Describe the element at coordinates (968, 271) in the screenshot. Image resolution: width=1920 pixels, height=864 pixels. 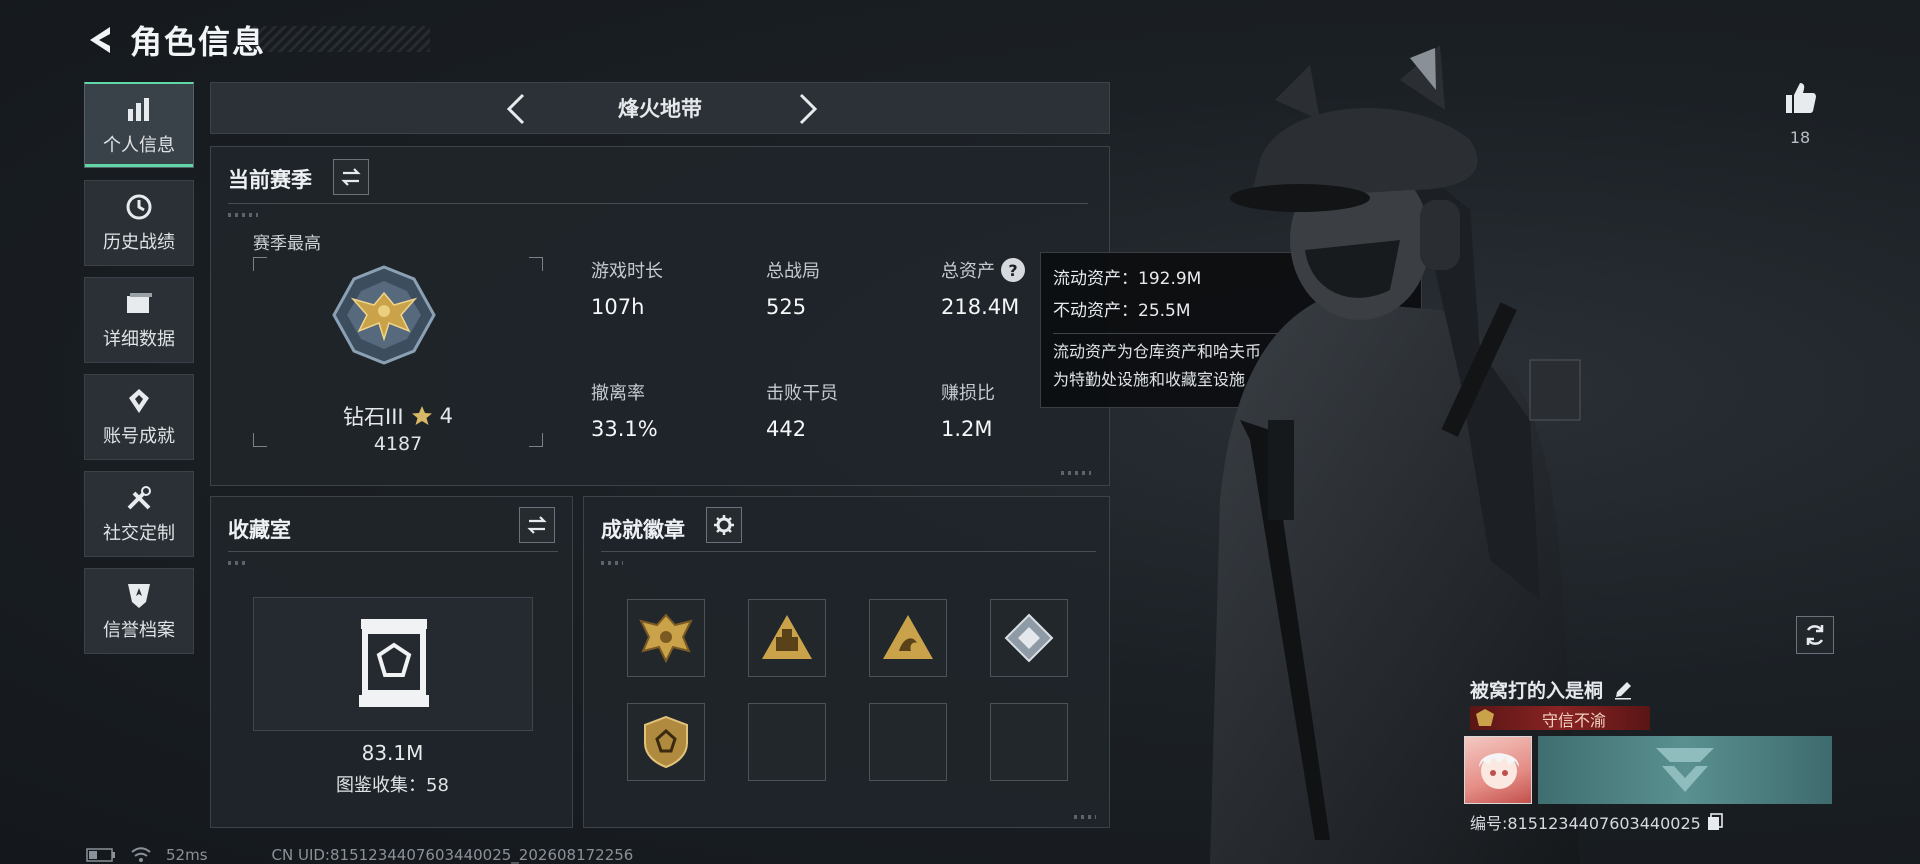
I see `stat-label: 总资产` at that location.